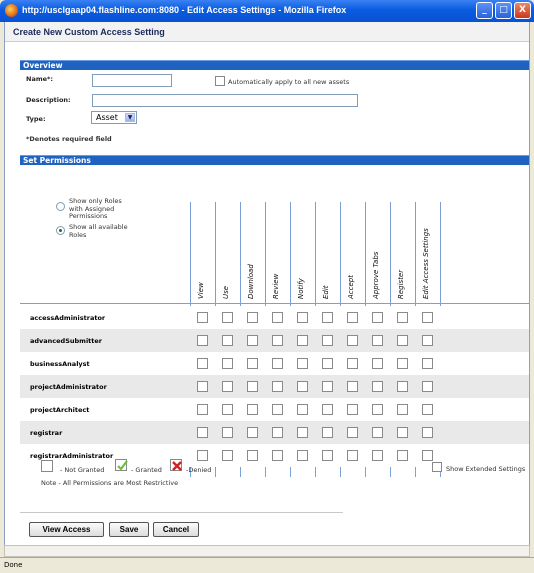  What do you see at coordinates (437, 467) in the screenshot?
I see `extended-settings-checkbox` at bounding box center [437, 467].